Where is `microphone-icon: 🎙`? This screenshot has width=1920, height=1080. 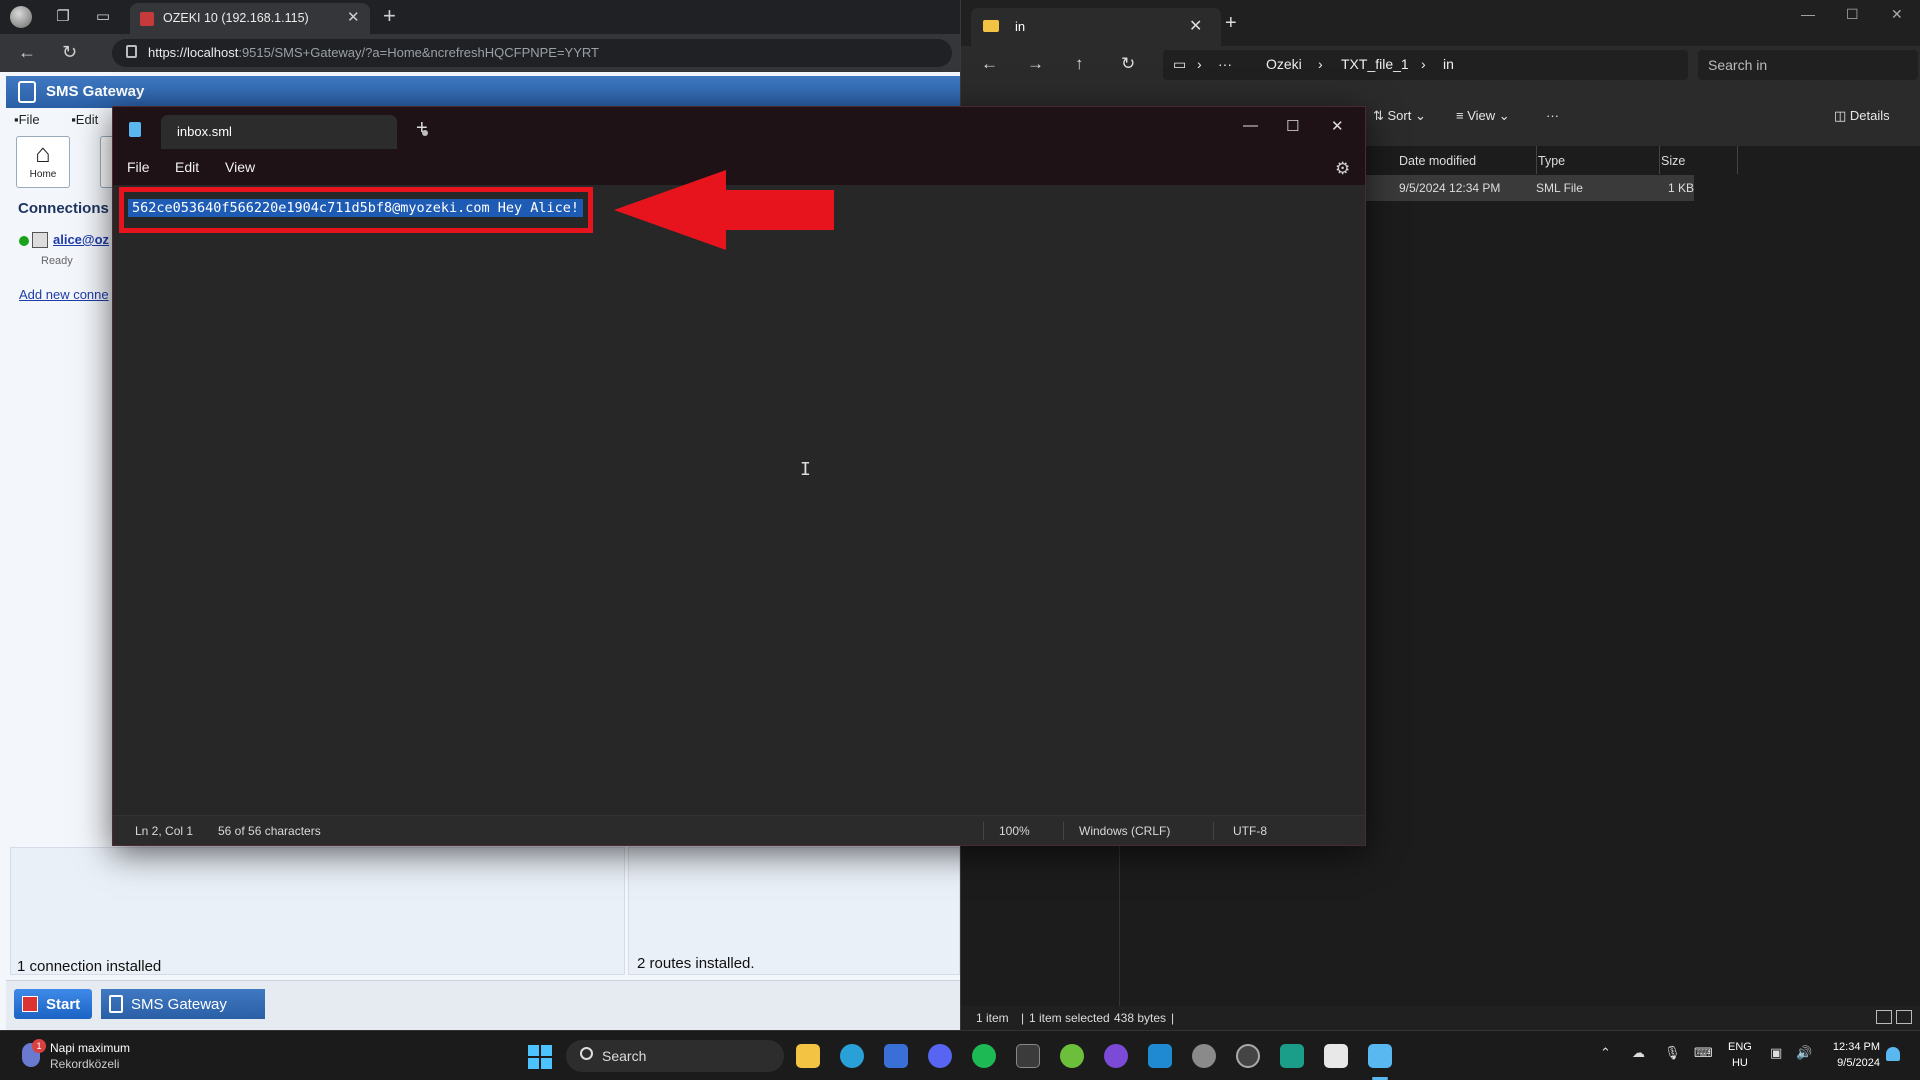
microphone-icon: 🎙 is located at coordinates (1672, 1053).